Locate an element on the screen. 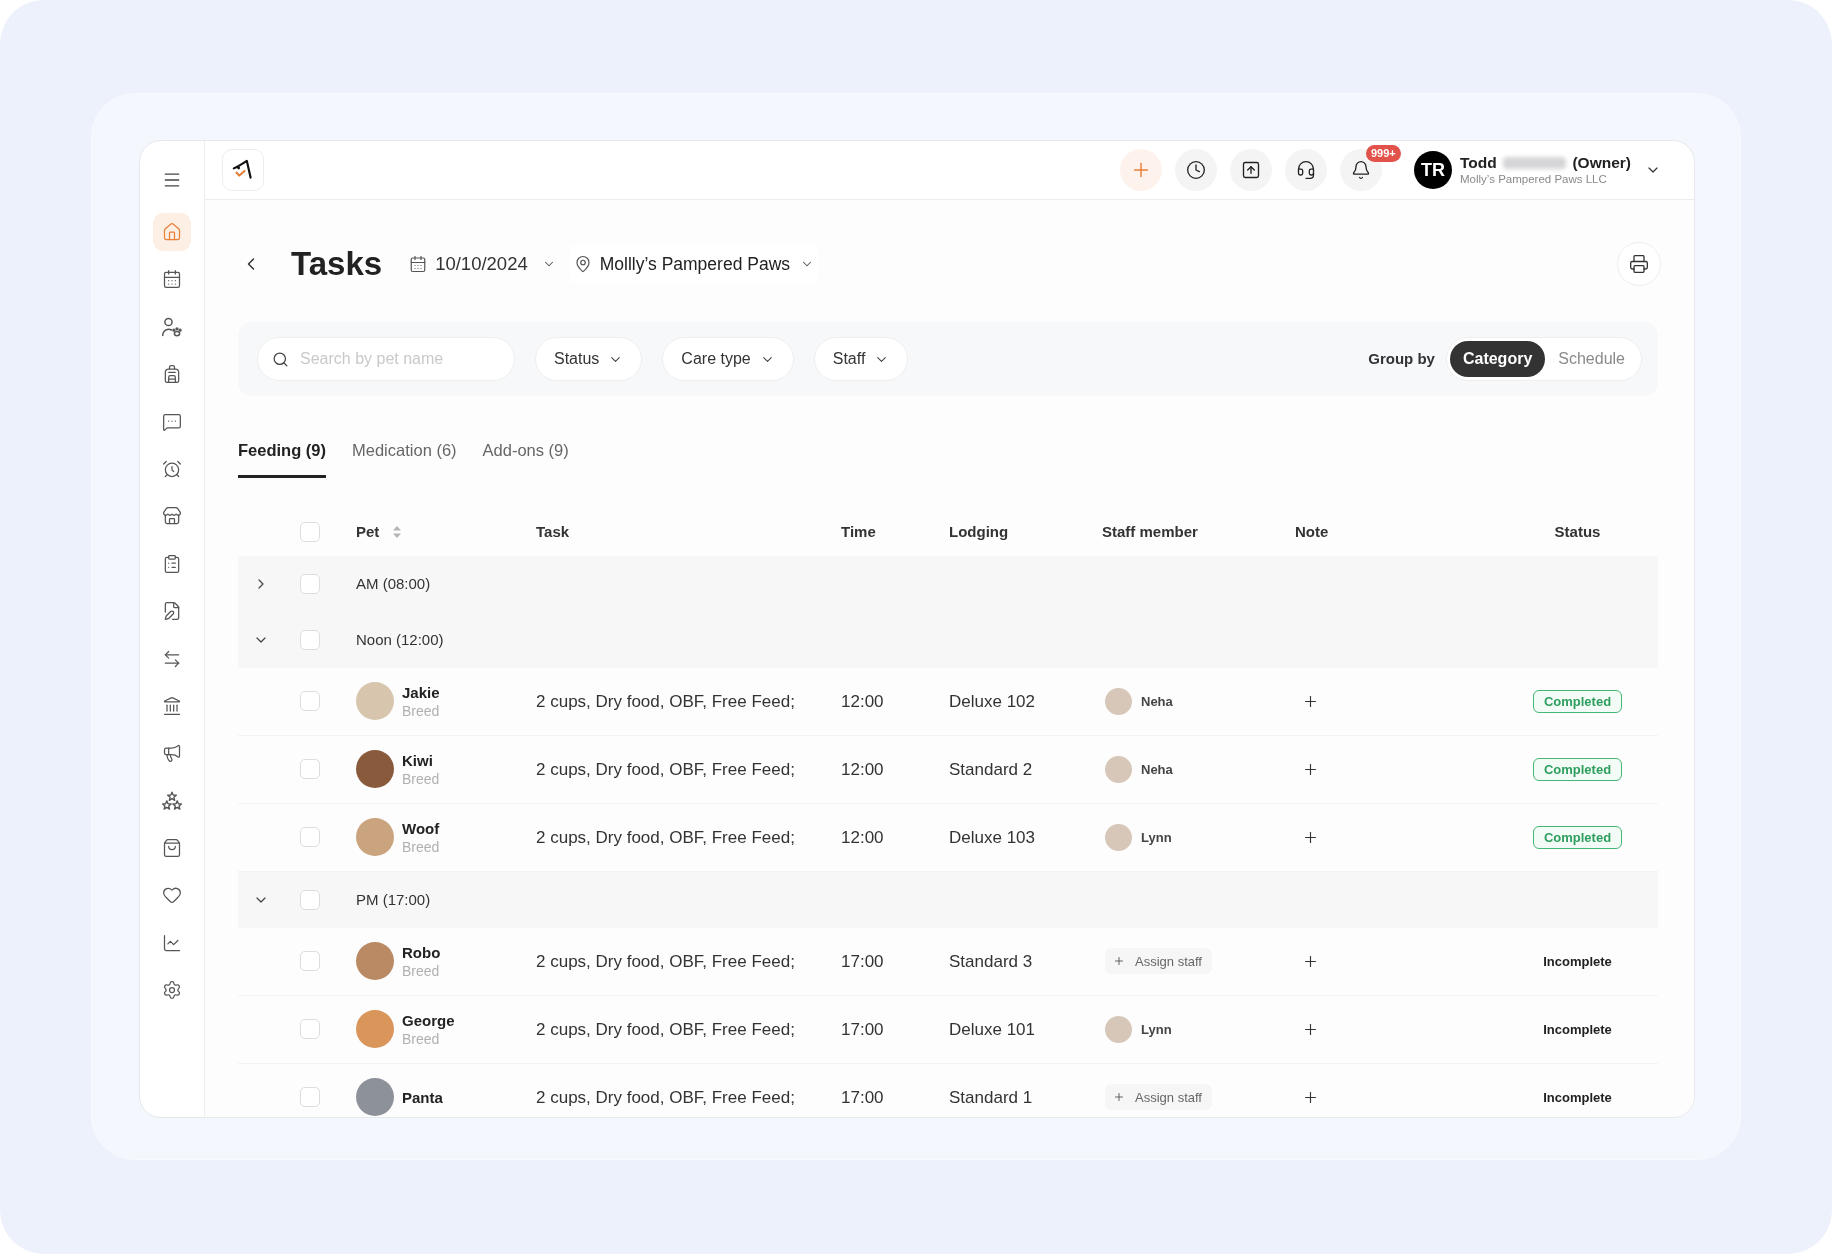  file-pen-icon is located at coordinates (172, 611).